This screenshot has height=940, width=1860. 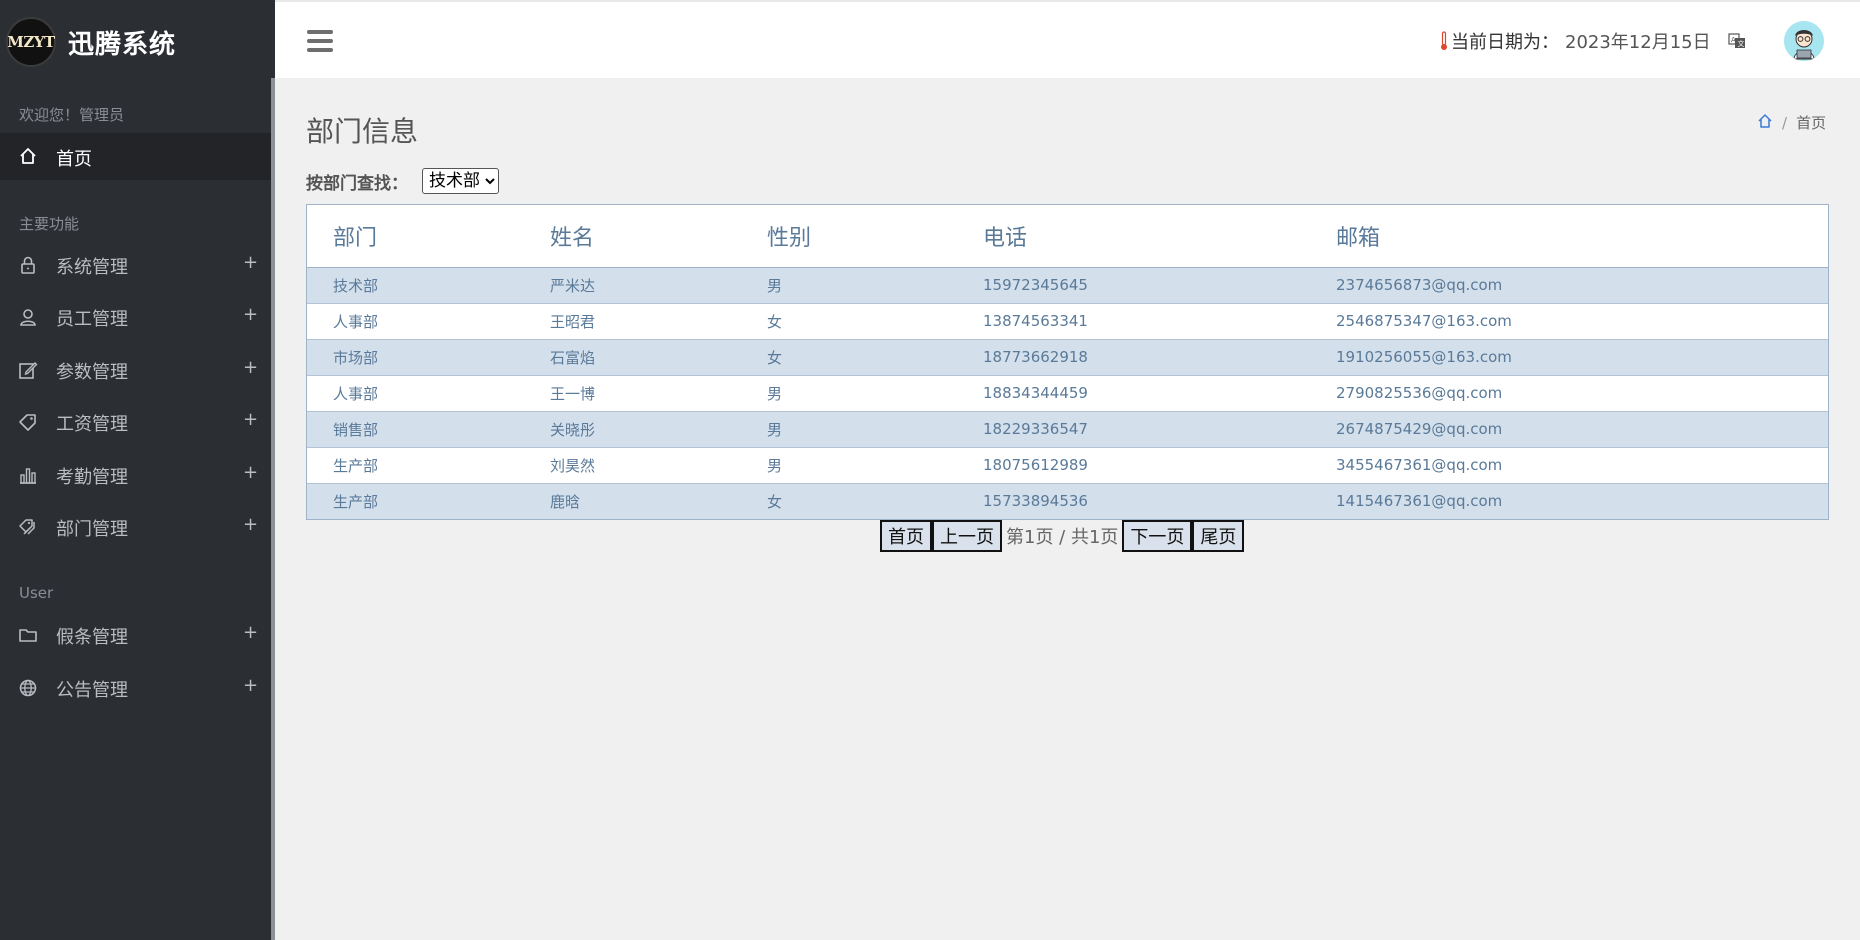 I want to click on breadcrumb-home: 首页, so click(x=1811, y=122).